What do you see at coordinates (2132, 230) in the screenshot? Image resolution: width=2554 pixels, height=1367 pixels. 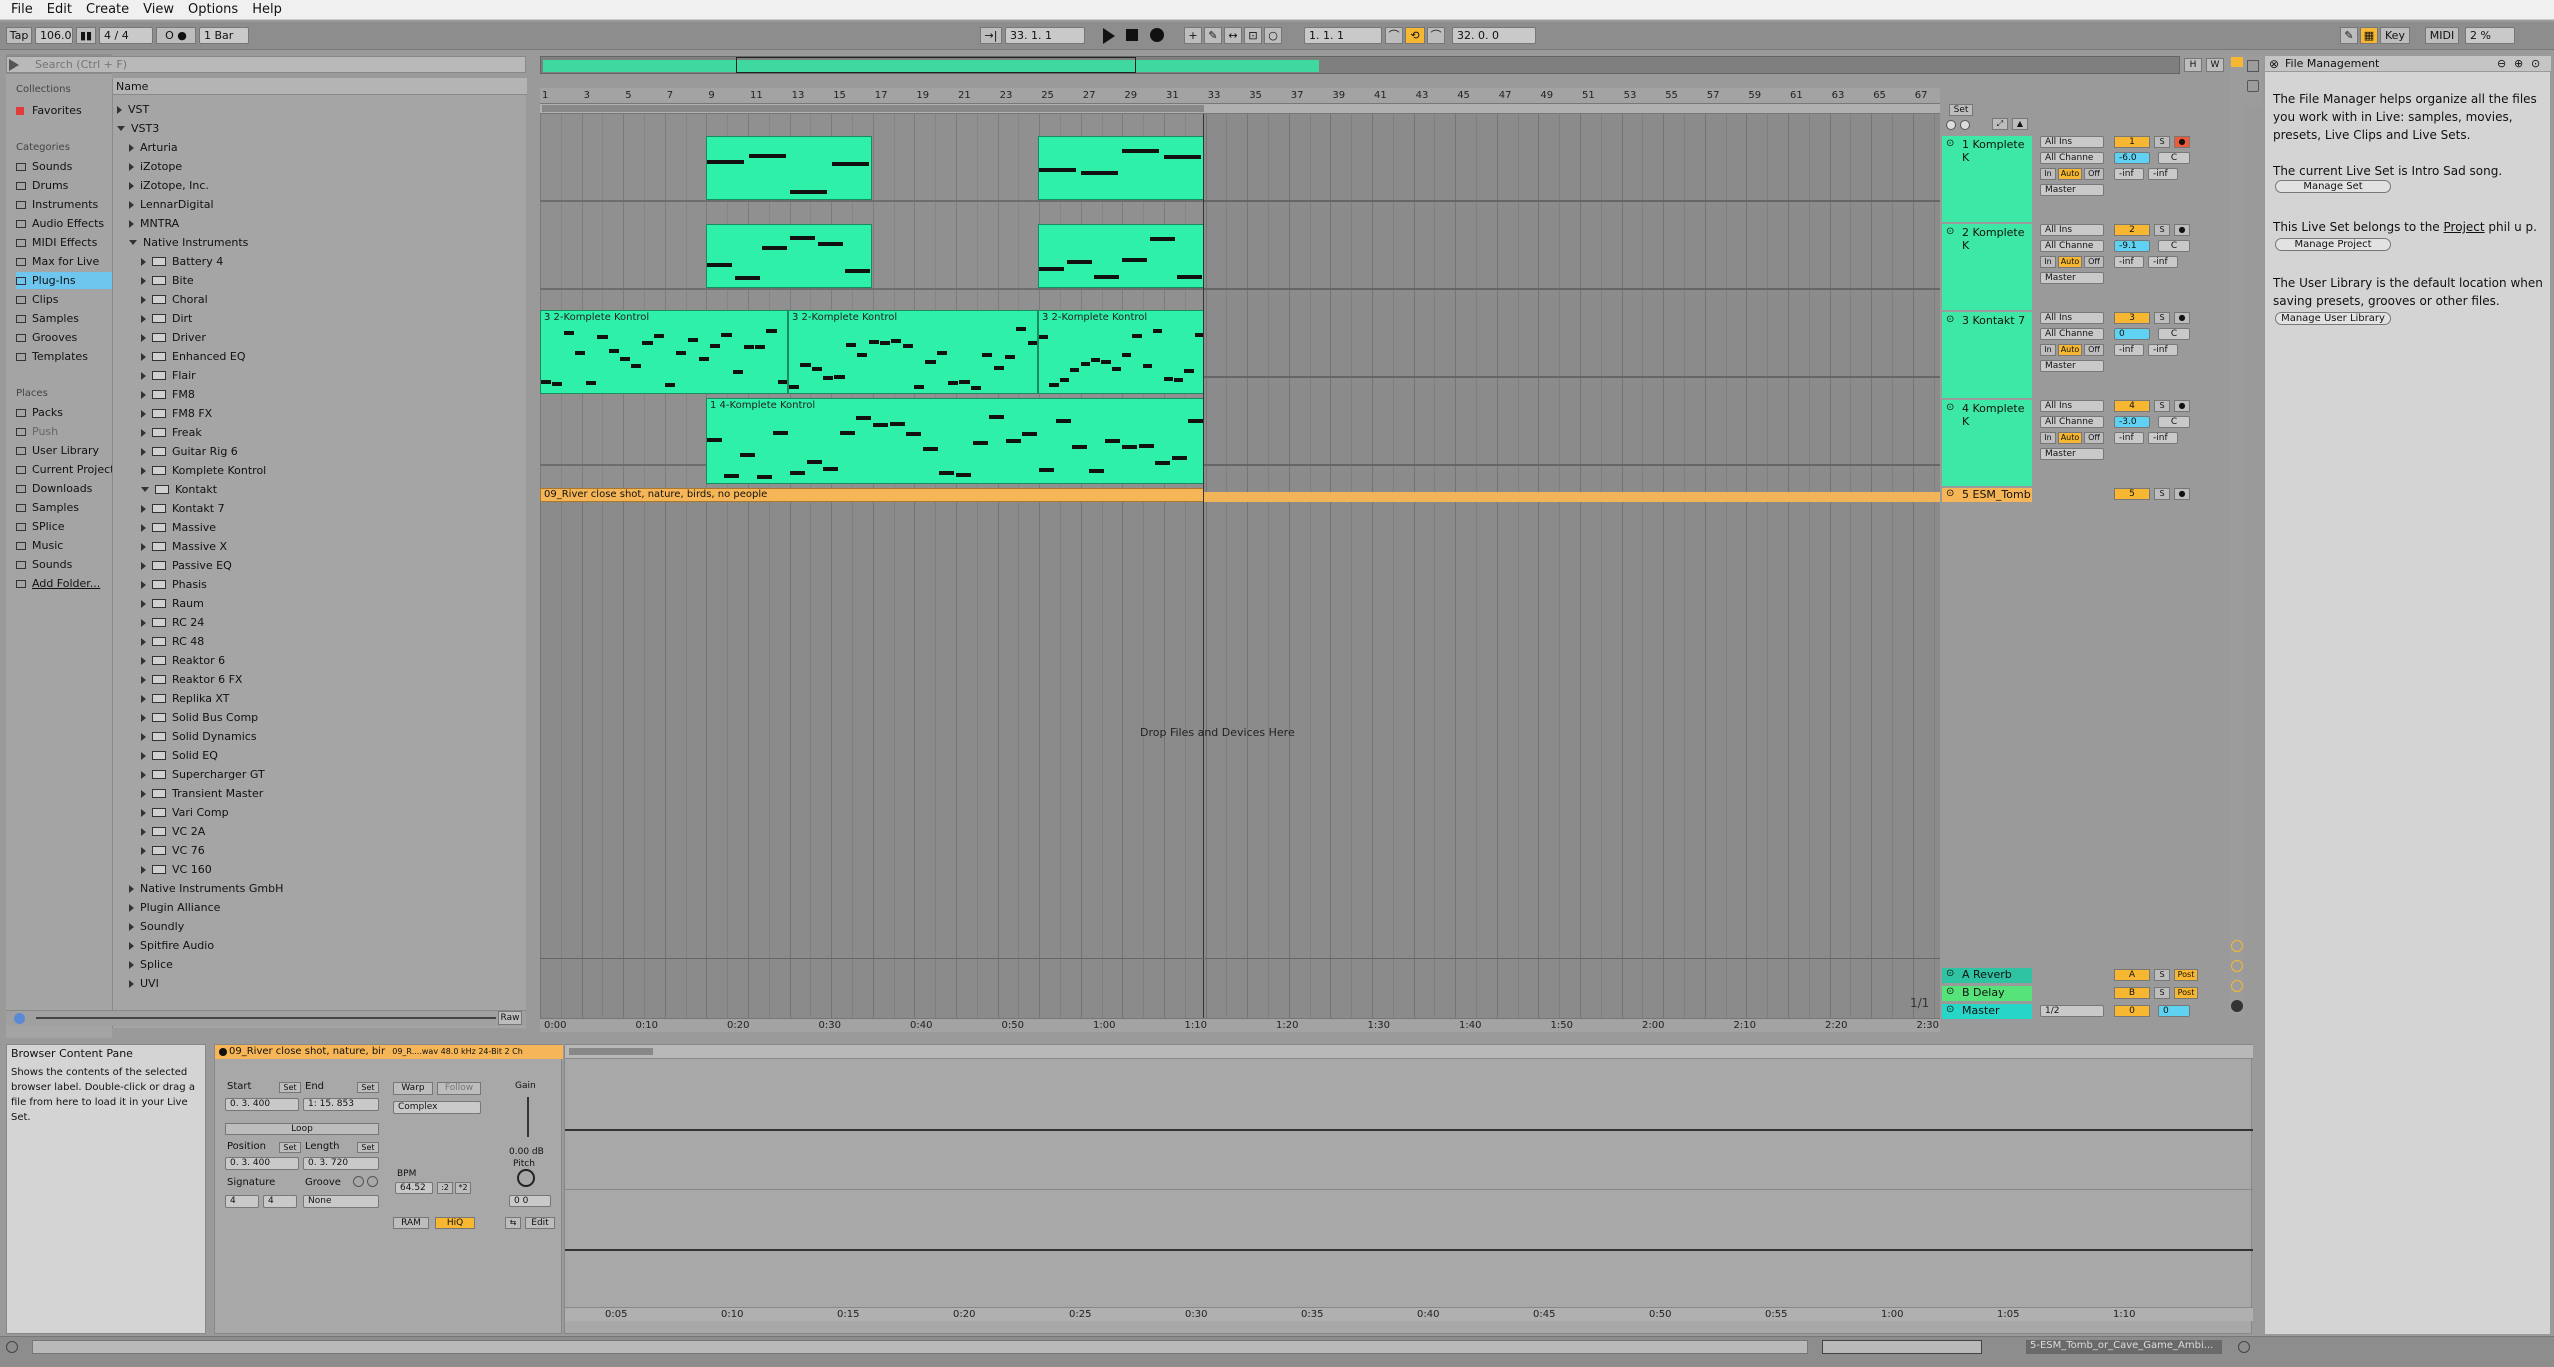 I see `track-activator-button: 2` at bounding box center [2132, 230].